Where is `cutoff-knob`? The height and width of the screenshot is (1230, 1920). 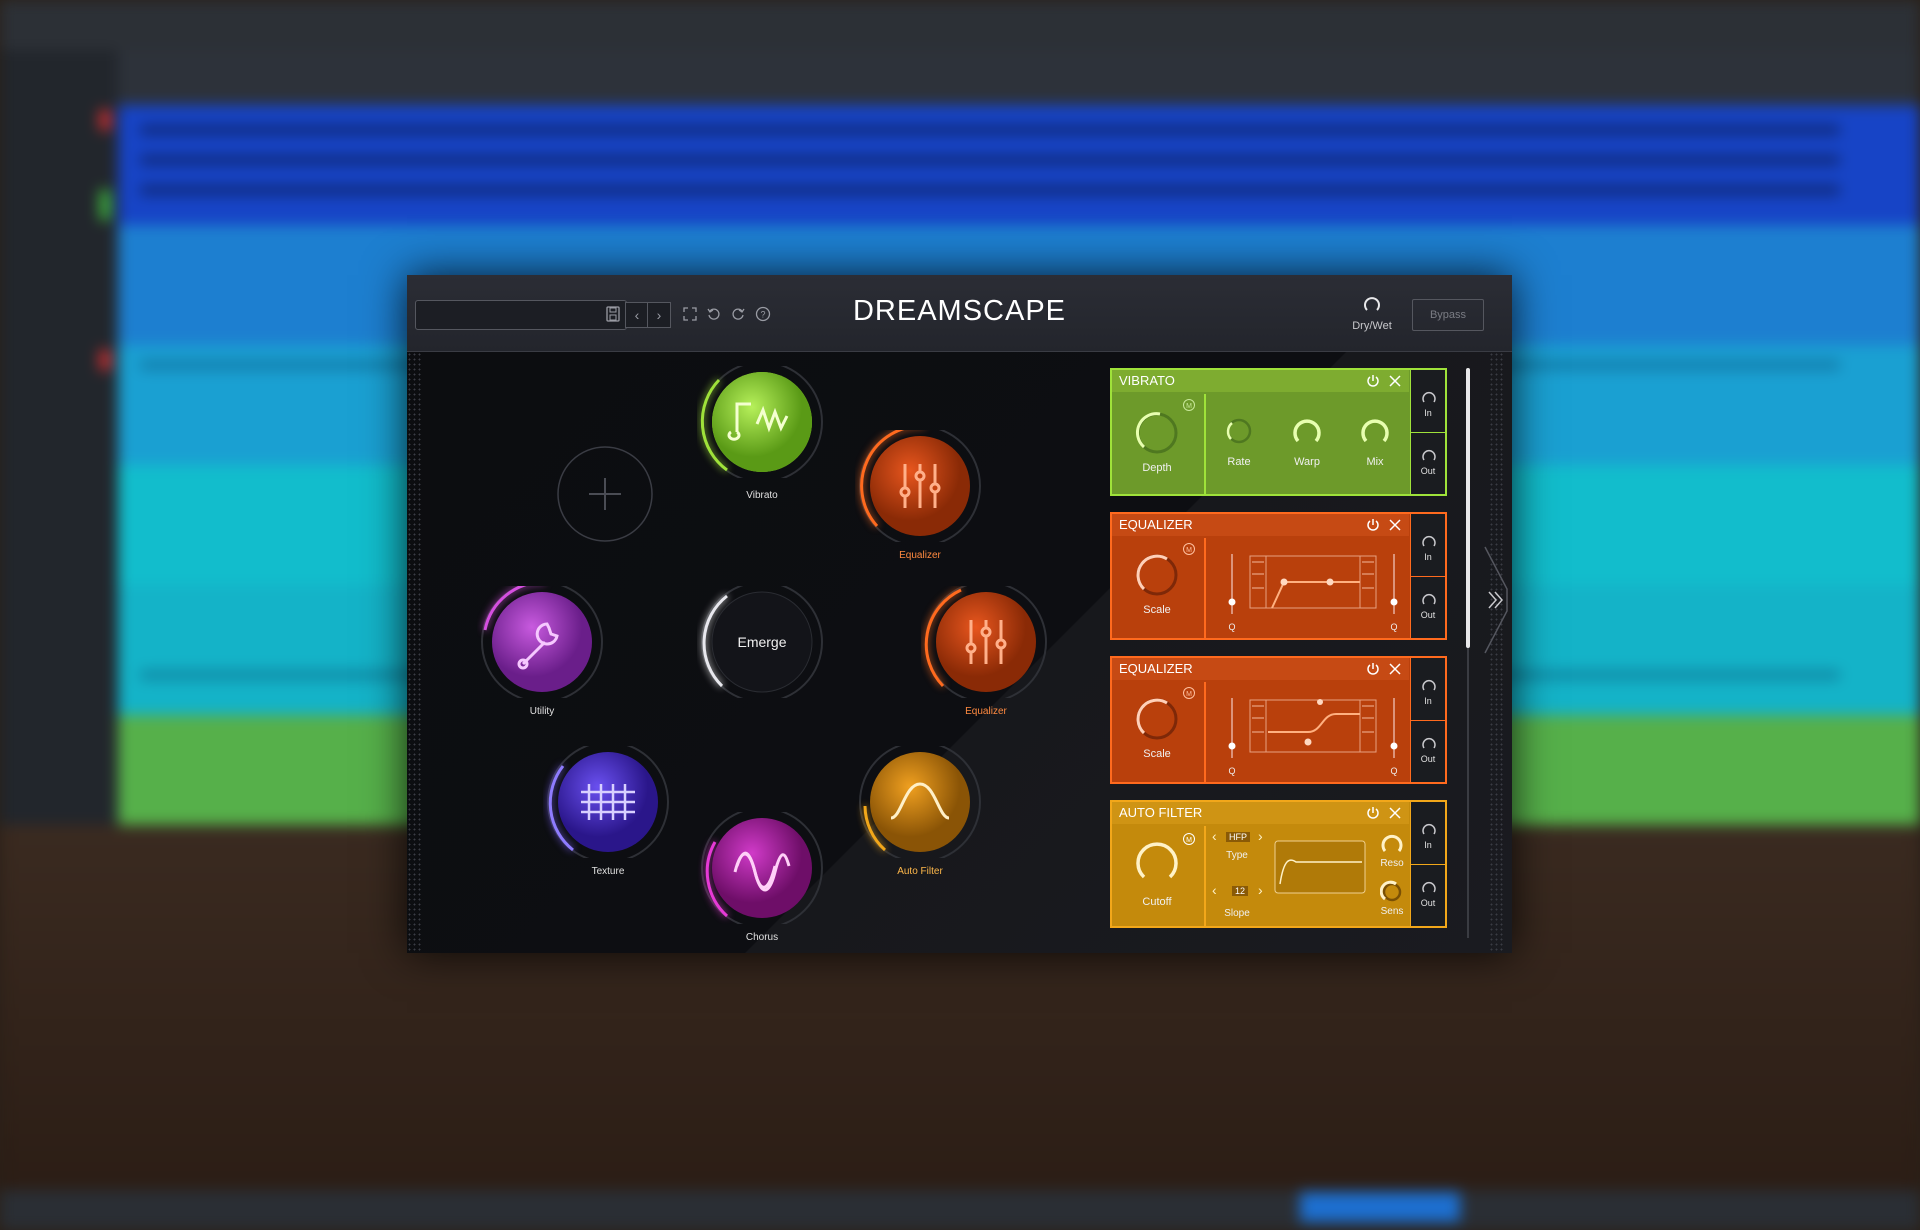
cutoff-knob is located at coordinates (1157, 863).